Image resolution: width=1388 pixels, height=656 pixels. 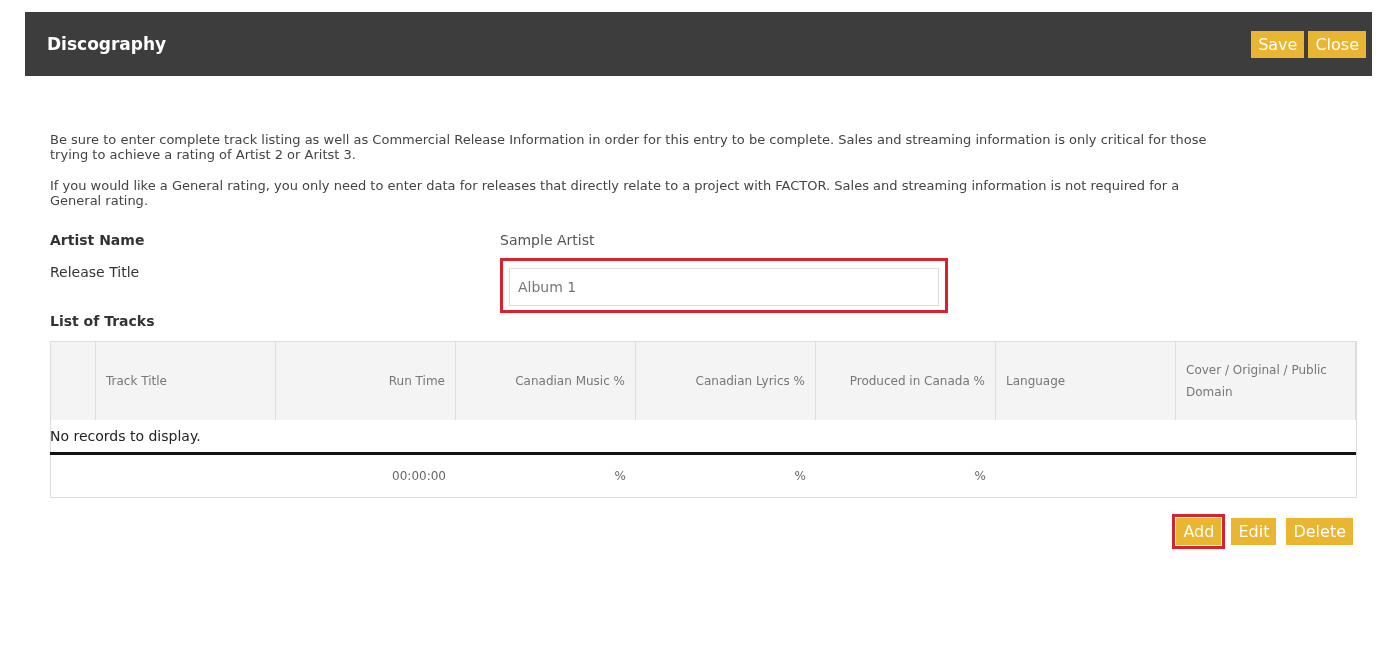 I want to click on column-header: Cover / Original / Public Domain, so click(x=1266, y=381).